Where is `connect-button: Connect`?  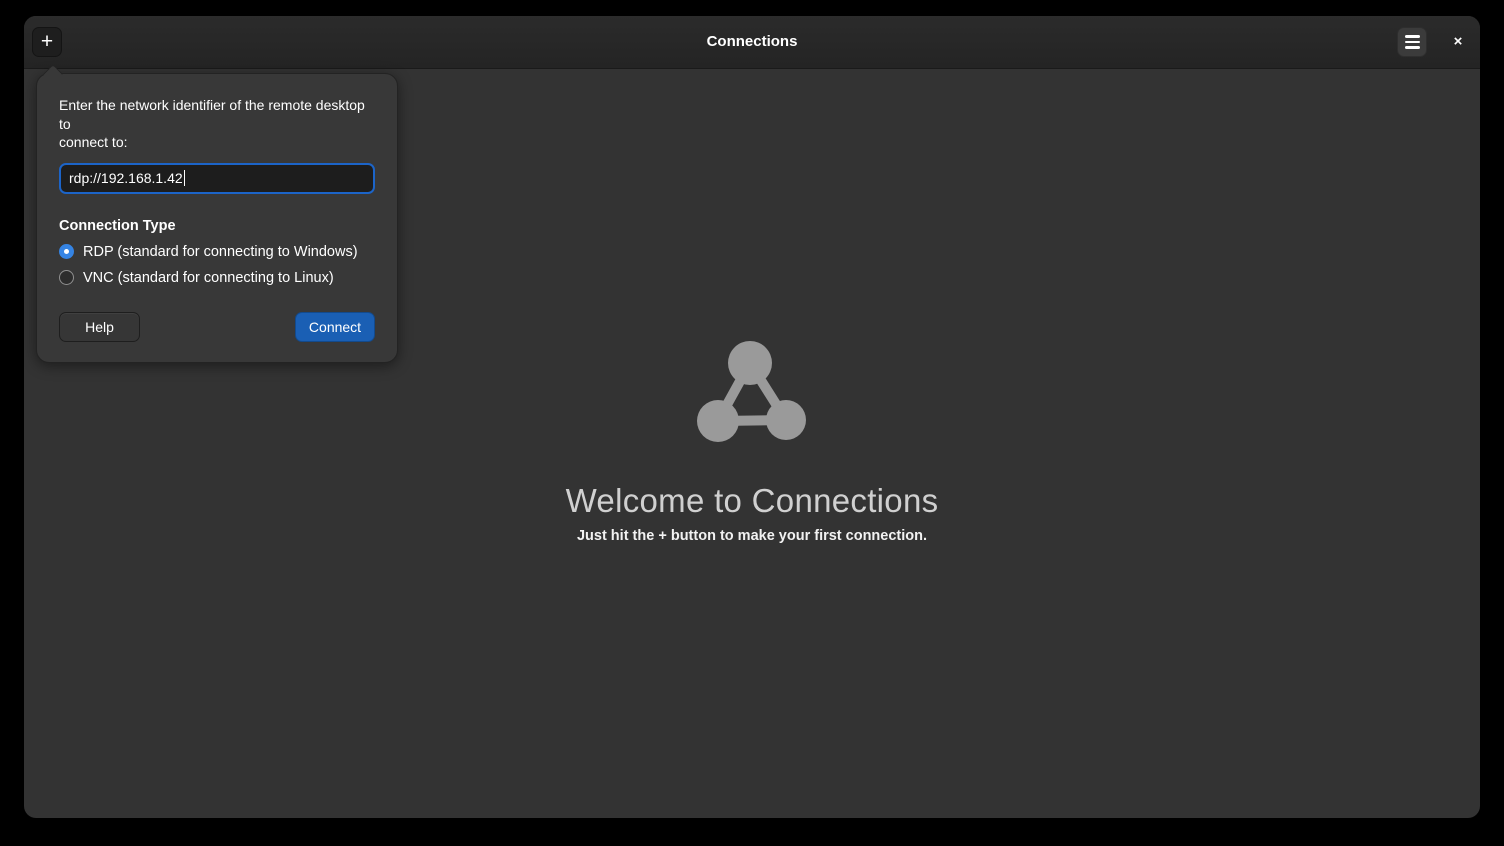 connect-button: Connect is located at coordinates (335, 326).